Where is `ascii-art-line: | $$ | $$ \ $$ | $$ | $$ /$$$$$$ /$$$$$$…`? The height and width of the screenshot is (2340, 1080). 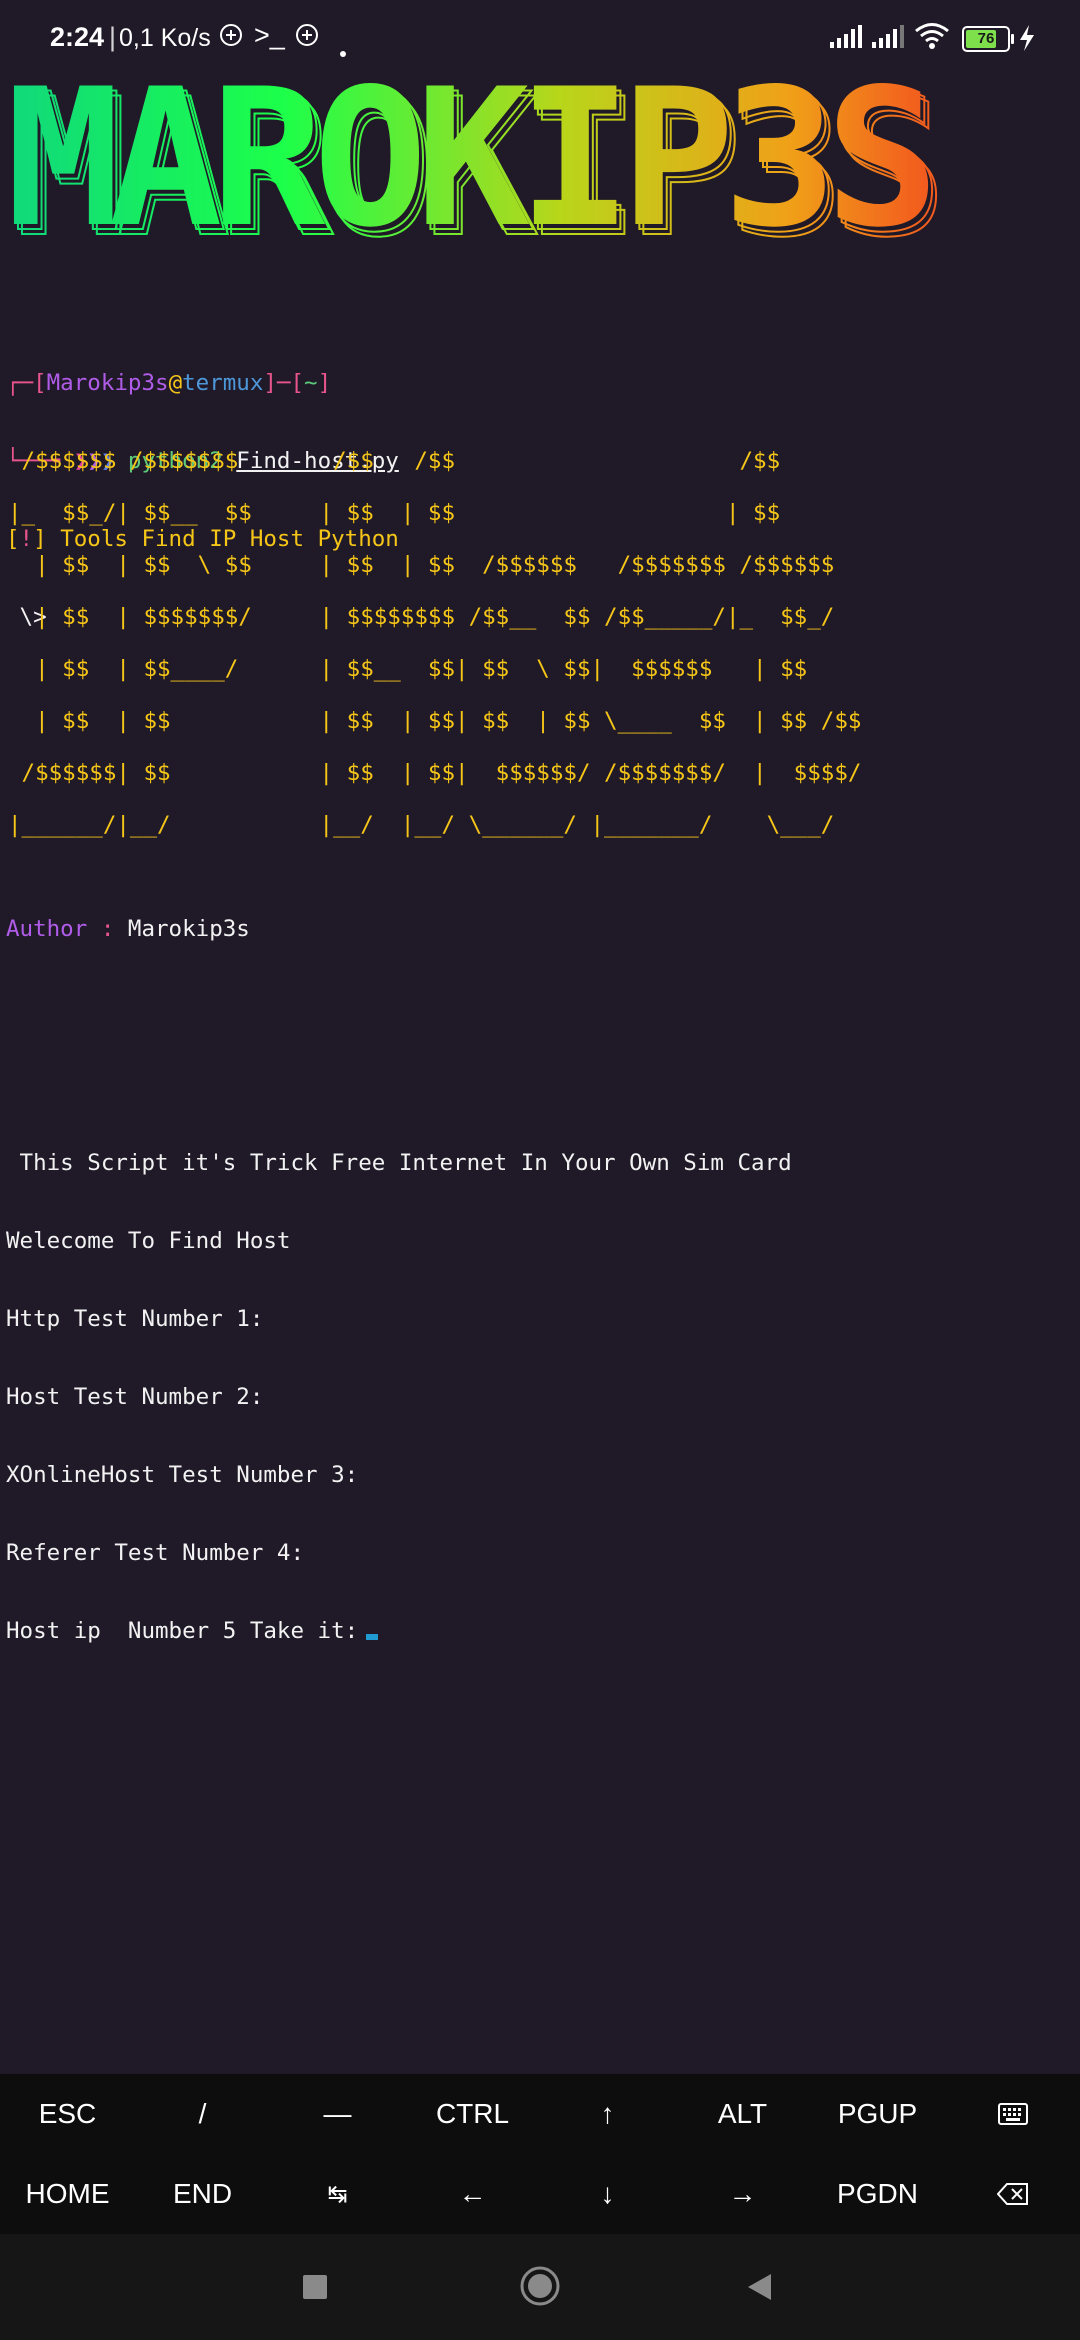
ascii-art-line: | $$ | $$ \ $$ | $$ | $$ /$$$$$$ /$$$$$$… is located at coordinates (421, 565).